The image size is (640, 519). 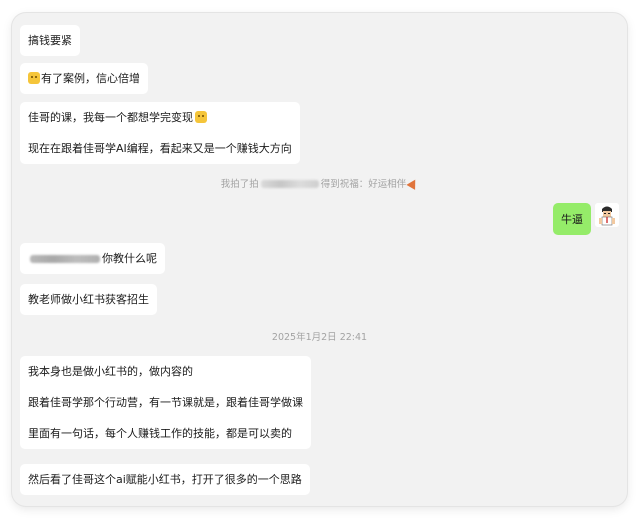 I want to click on message-text: 我本身也是做小红书的，做内容的, so click(x=110, y=371).